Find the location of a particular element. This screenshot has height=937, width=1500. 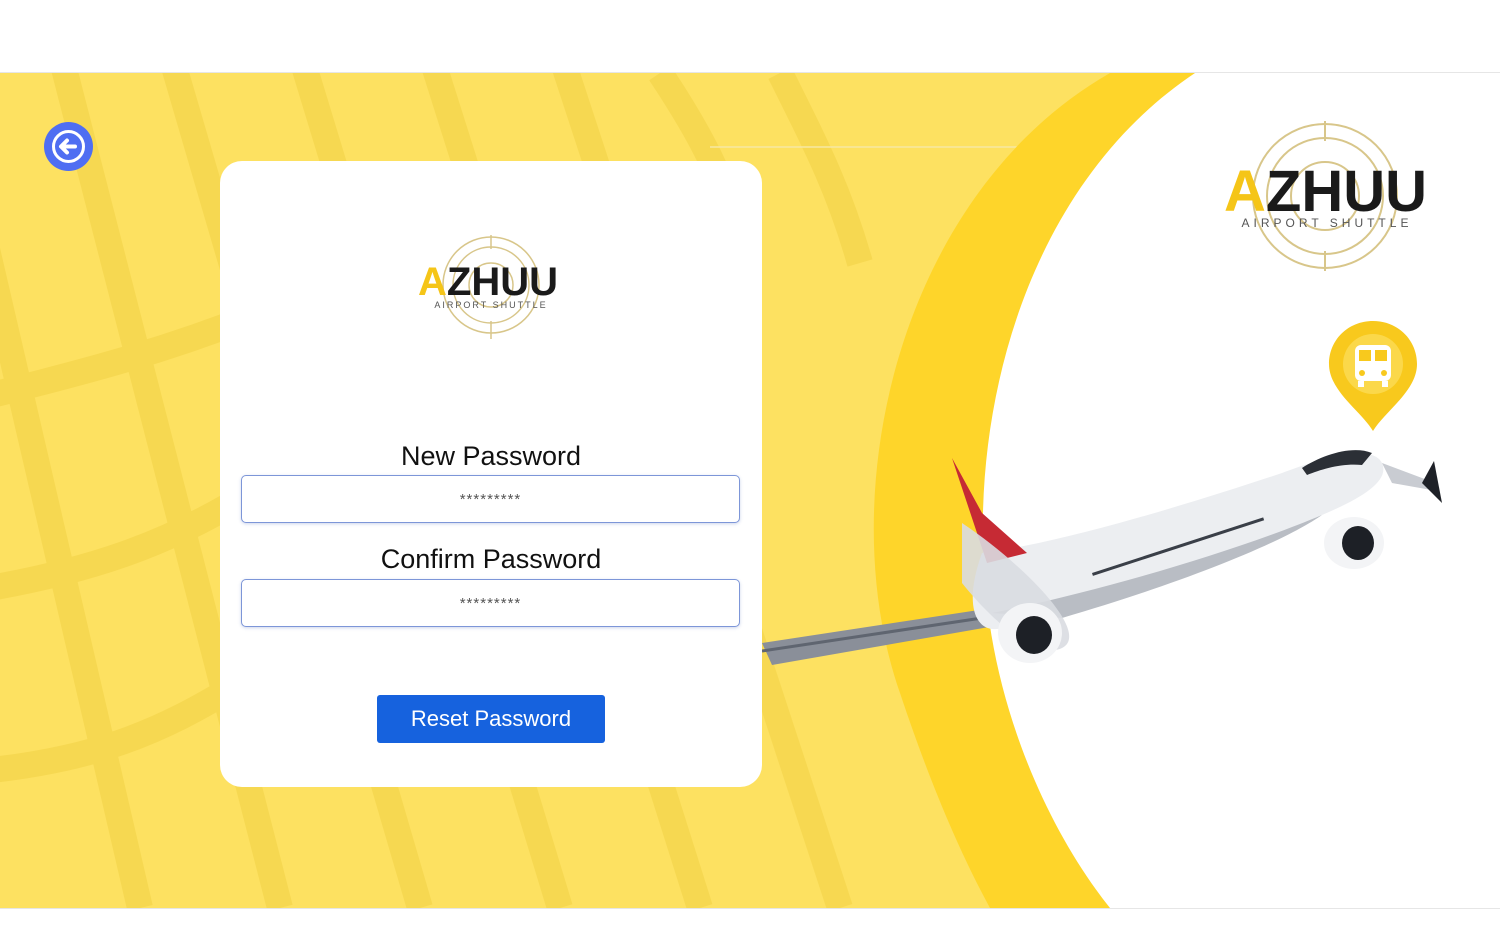

confirm-password-label: Confirm Password is located at coordinates (491, 559).